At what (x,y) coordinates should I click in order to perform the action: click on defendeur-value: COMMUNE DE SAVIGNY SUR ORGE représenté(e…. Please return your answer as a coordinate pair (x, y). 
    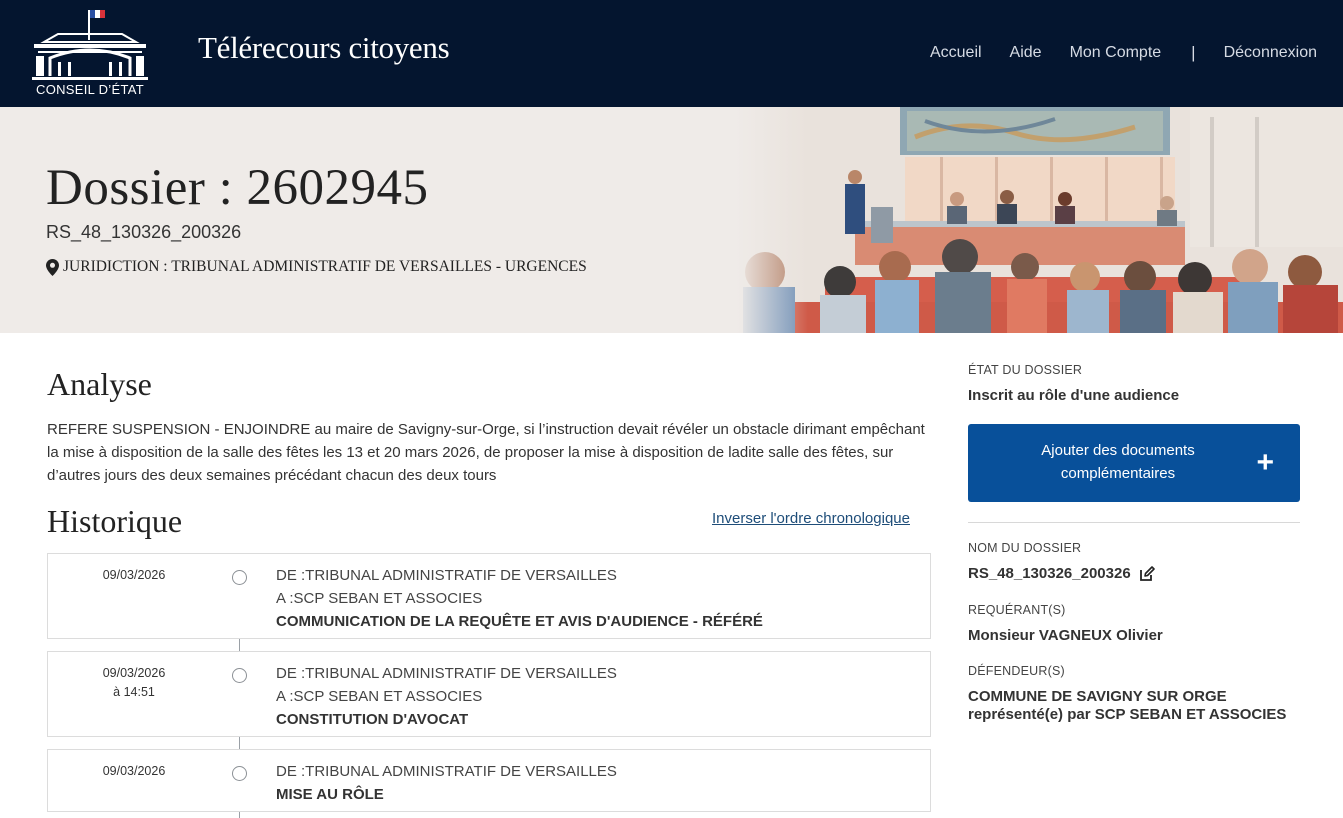
    Looking at the image, I should click on (1127, 706).